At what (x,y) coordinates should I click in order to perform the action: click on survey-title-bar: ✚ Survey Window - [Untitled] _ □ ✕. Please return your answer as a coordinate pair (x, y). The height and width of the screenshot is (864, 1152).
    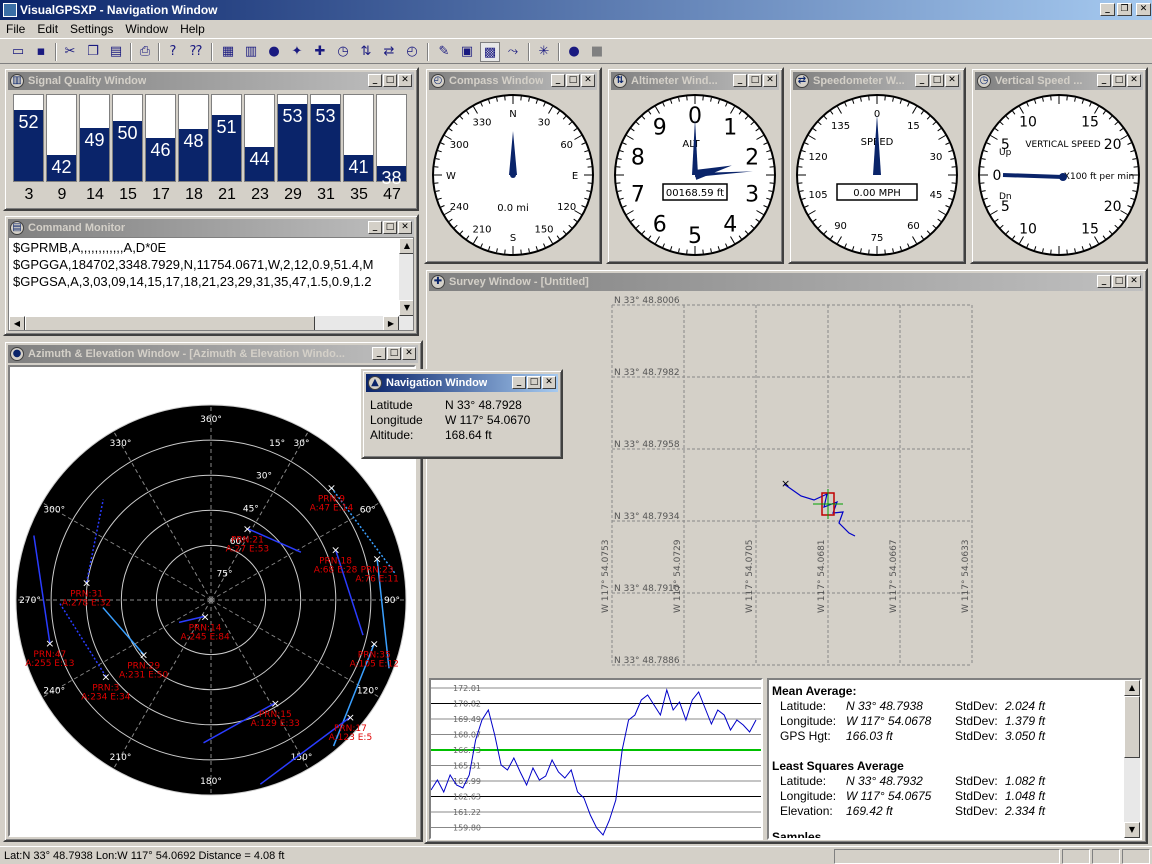
    Looking at the image, I should click on (786, 282).